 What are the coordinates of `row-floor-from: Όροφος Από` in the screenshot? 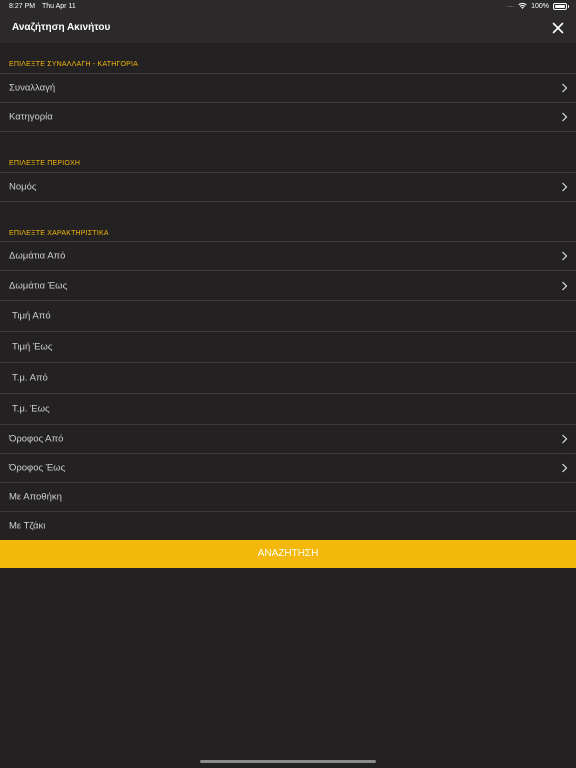 It's located at (288, 438).